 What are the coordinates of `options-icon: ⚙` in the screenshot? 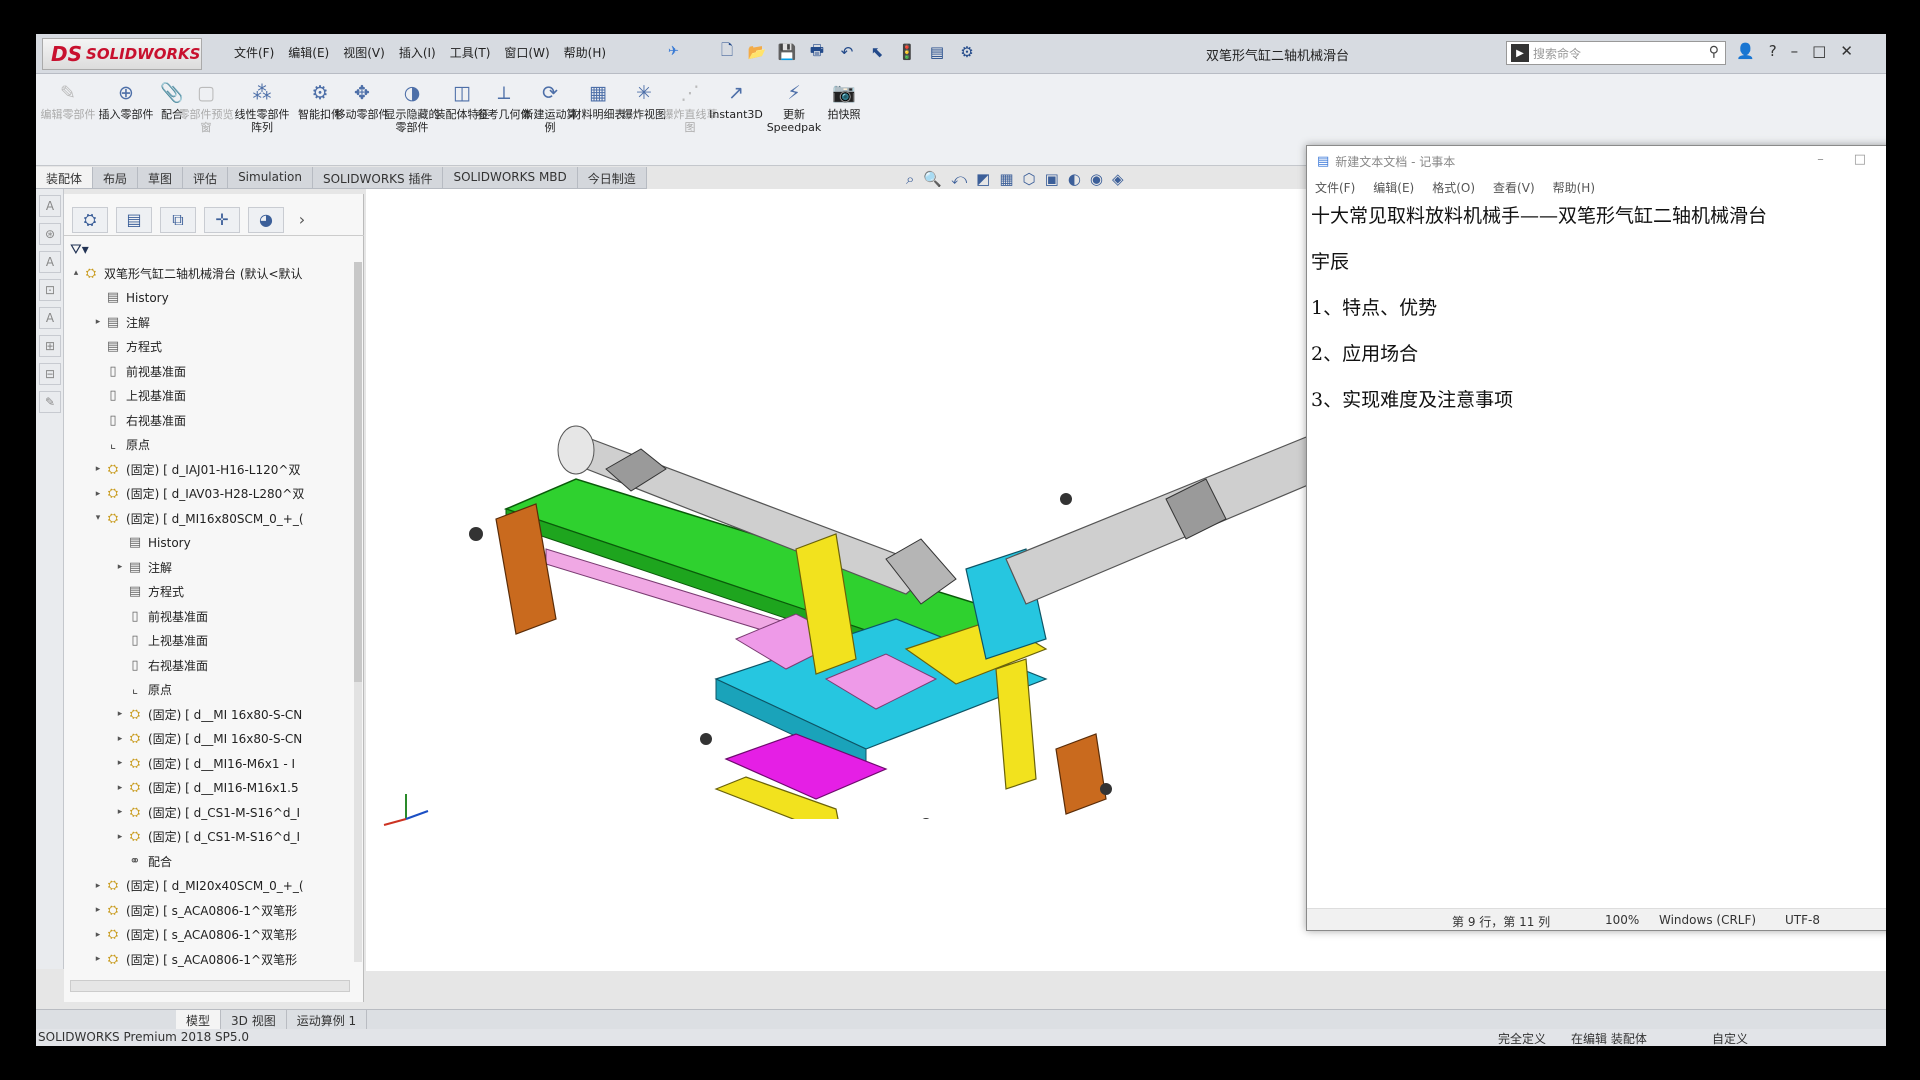 It's located at (967, 52).